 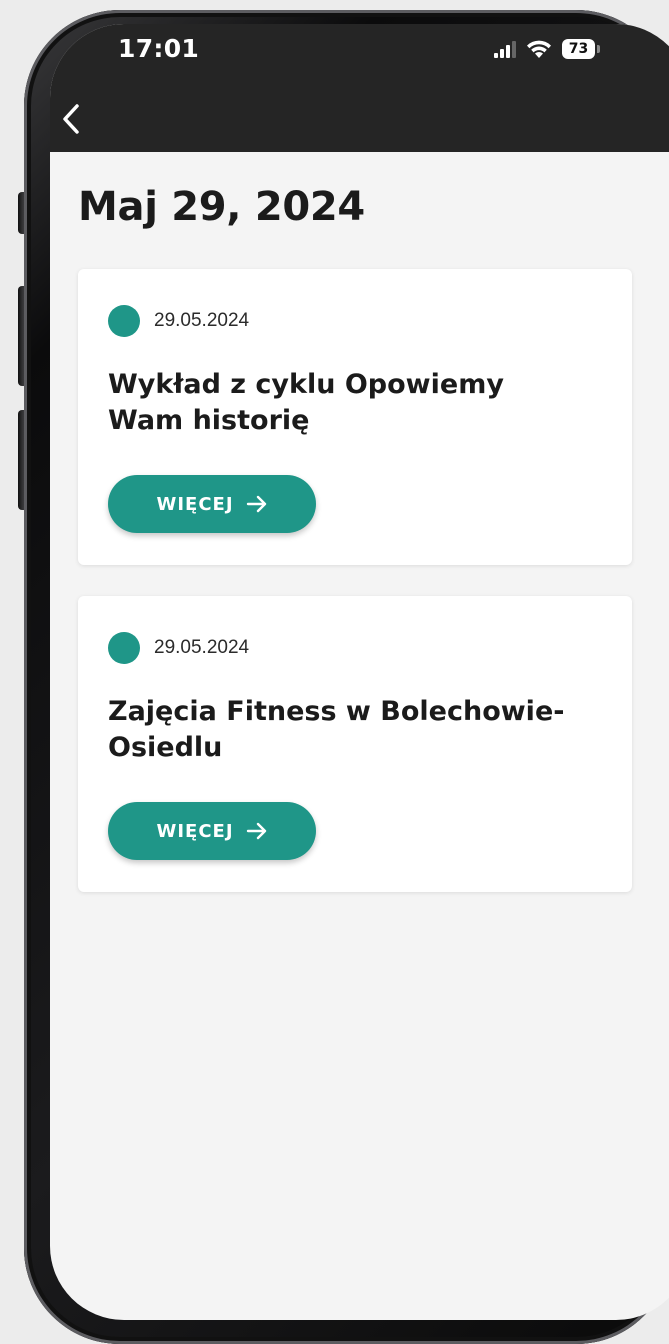 I want to click on app-header: 17:01 73, so click(x=359, y=88).